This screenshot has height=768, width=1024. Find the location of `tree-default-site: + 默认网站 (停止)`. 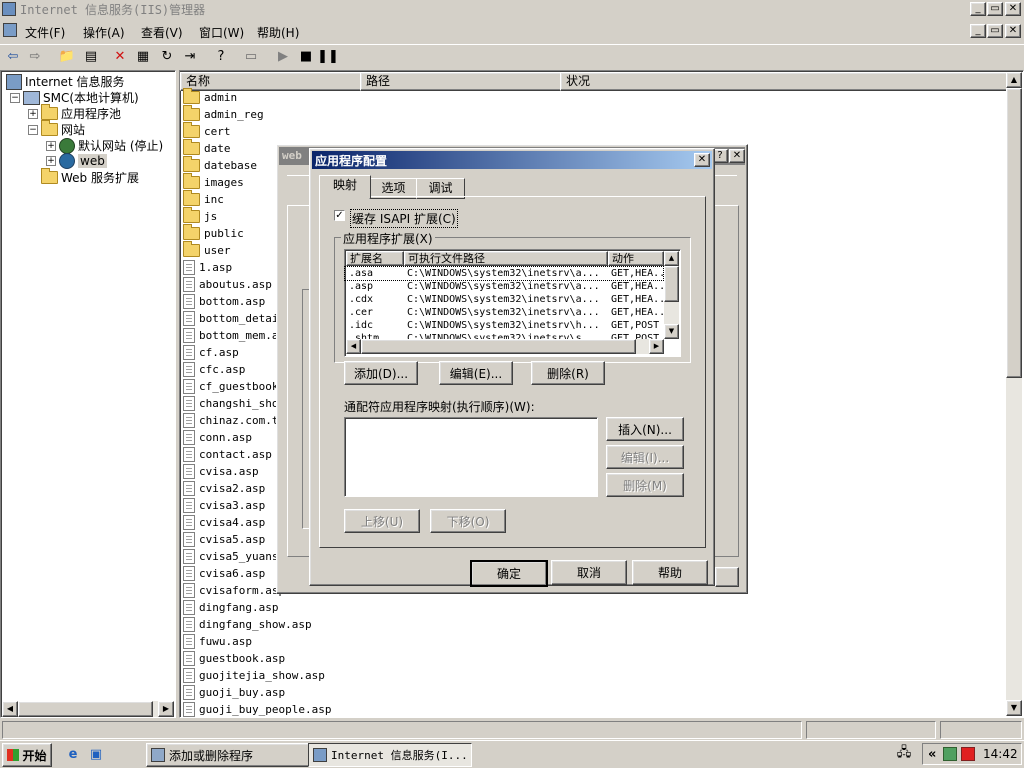

tree-default-site: + 默认网站 (停止) is located at coordinates (104, 145).